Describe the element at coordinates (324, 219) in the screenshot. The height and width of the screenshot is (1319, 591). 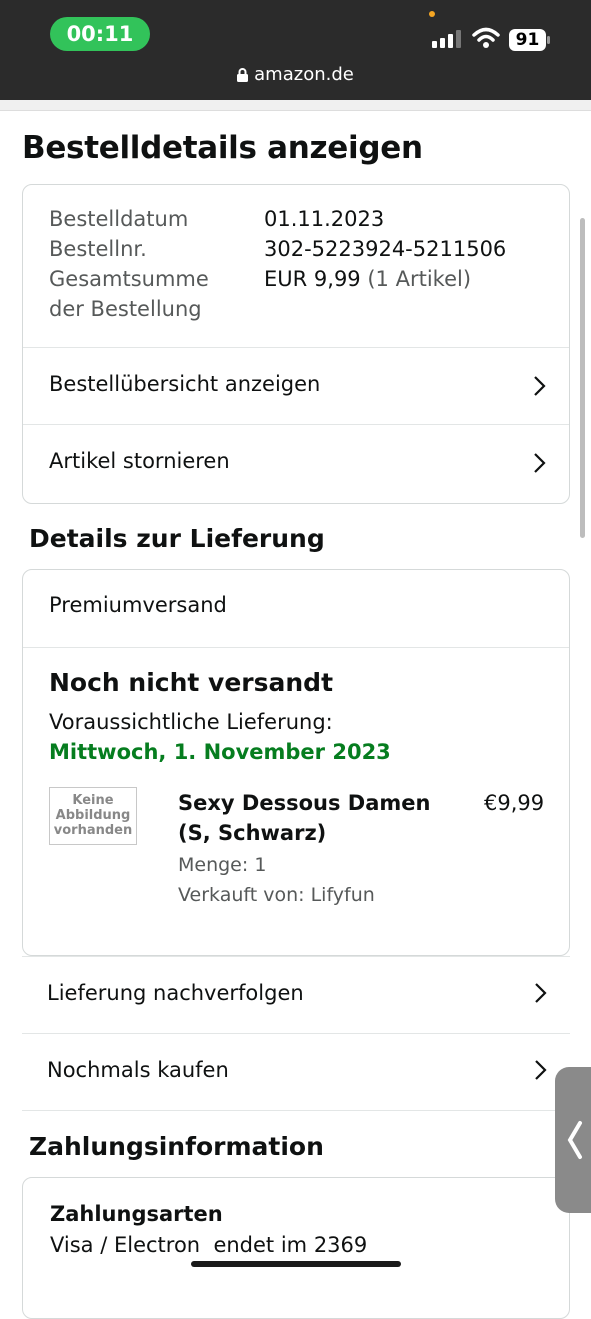
I see `order-date-value: 01.11.2023` at that location.